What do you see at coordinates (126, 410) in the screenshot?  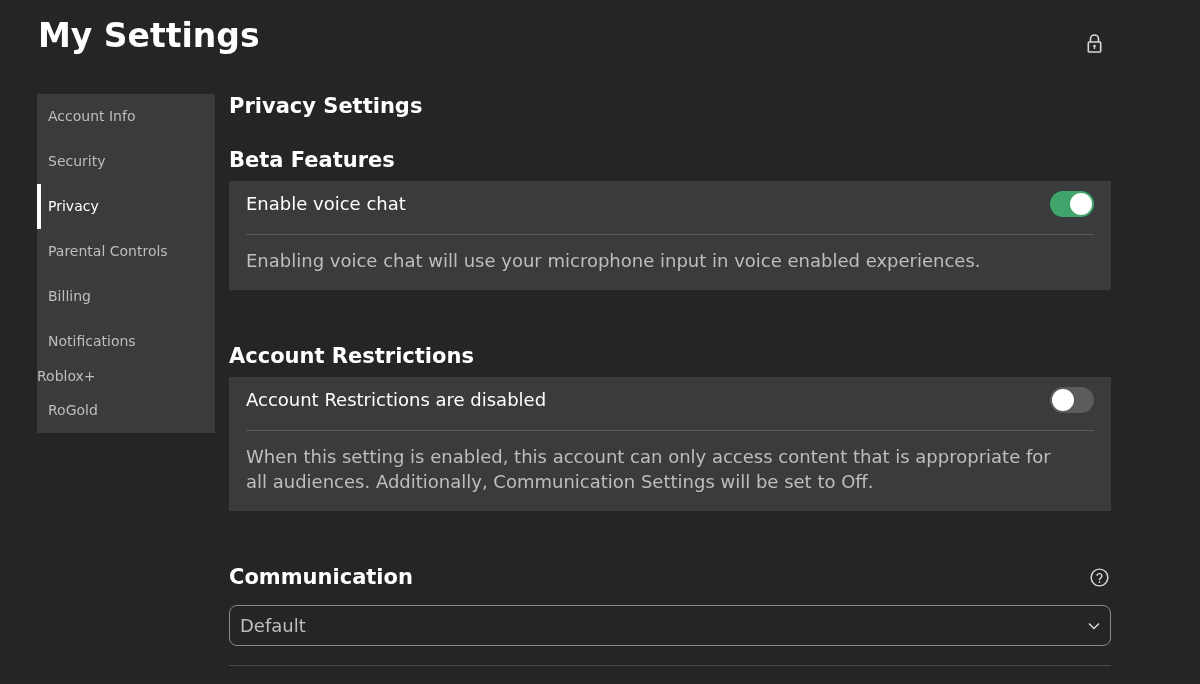 I see `sidebar-item: RoGold` at bounding box center [126, 410].